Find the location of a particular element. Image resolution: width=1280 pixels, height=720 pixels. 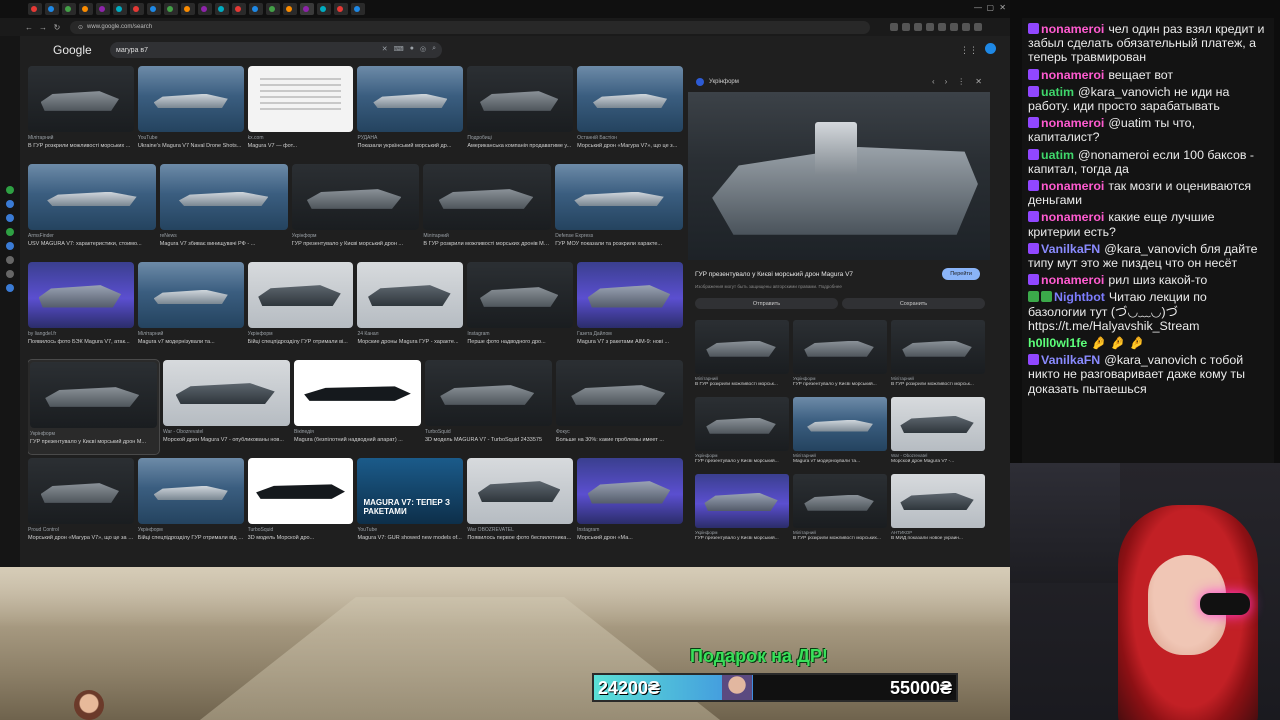

prev-icon: ‹ is located at coordinates (933, 81).